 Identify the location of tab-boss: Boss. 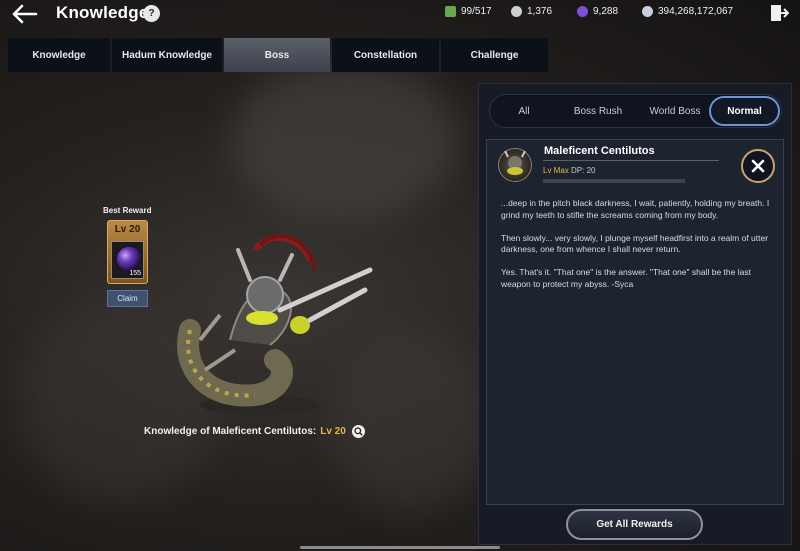
(277, 55).